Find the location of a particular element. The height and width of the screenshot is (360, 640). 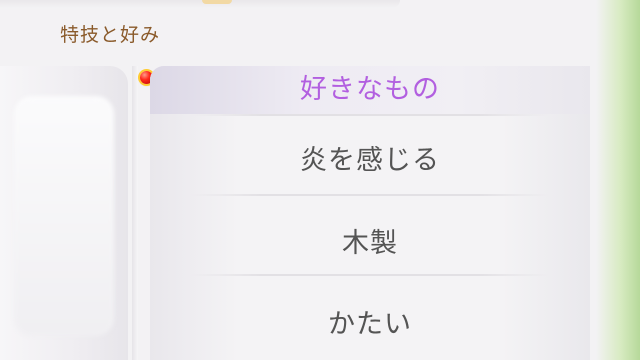

right-edge-decoration is located at coordinates (618, 180).